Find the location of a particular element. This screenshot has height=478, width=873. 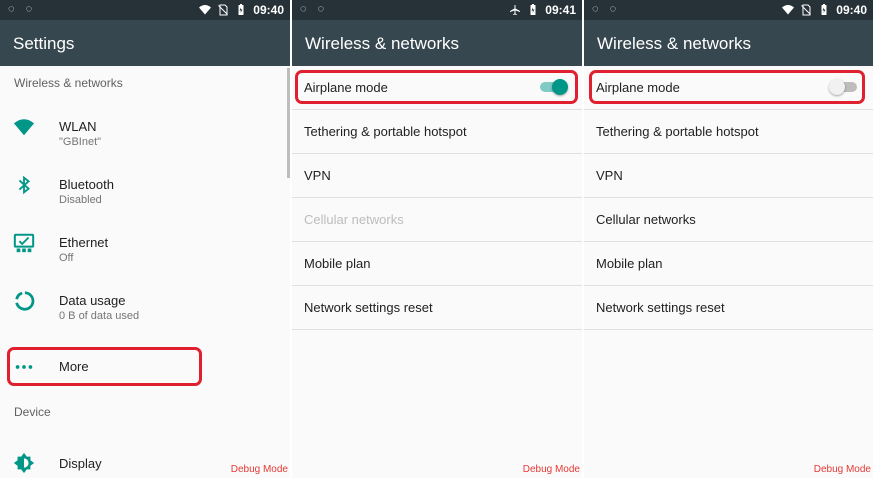

settings-item-ethernet: Ethernet Off is located at coordinates (145, 243).